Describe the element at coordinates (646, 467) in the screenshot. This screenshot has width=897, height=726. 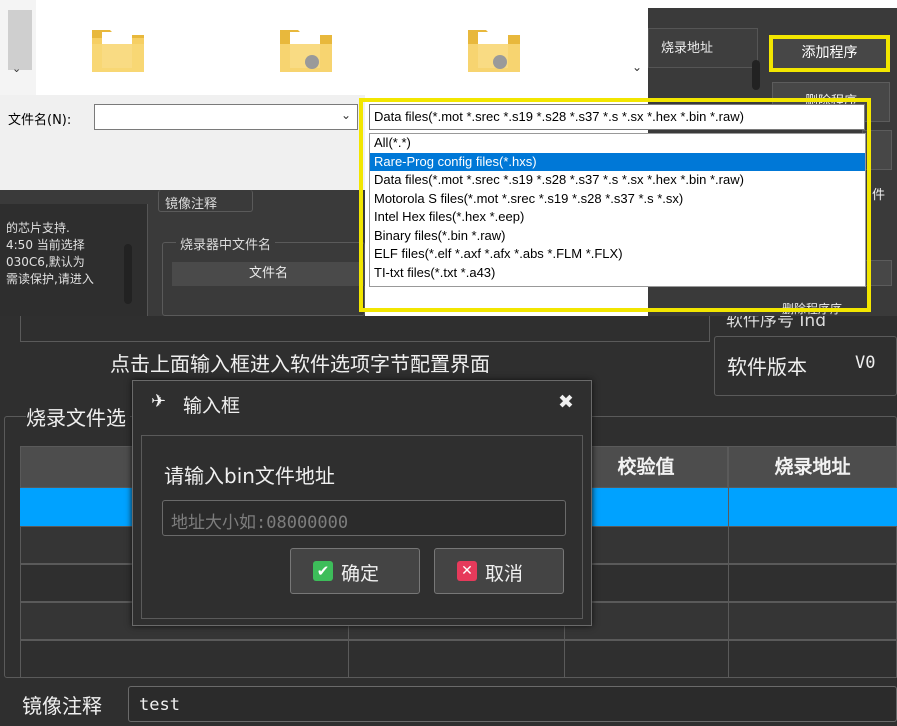
I see `column-header-label: 校验值` at that location.